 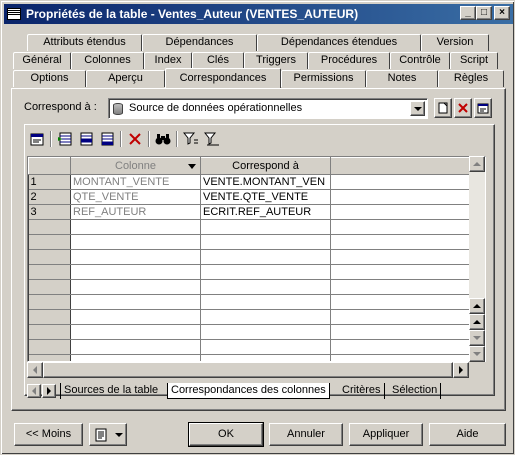 What do you see at coordinates (484, 13) in the screenshot?
I see `maximize-button: □` at bounding box center [484, 13].